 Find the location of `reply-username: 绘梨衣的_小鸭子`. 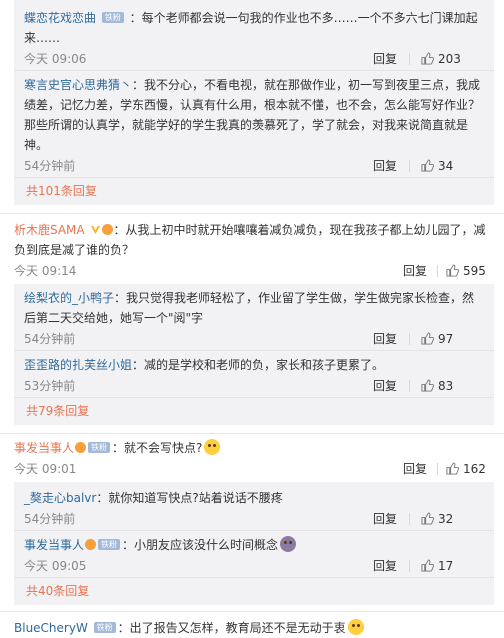

reply-username: 绘梨衣的_小鸭子 is located at coordinates (69, 298).